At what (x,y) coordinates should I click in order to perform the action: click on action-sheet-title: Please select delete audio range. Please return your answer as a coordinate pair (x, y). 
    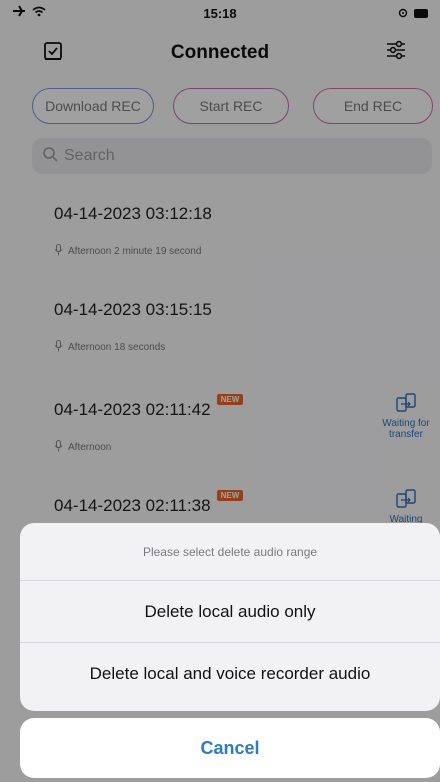
    Looking at the image, I should click on (230, 552).